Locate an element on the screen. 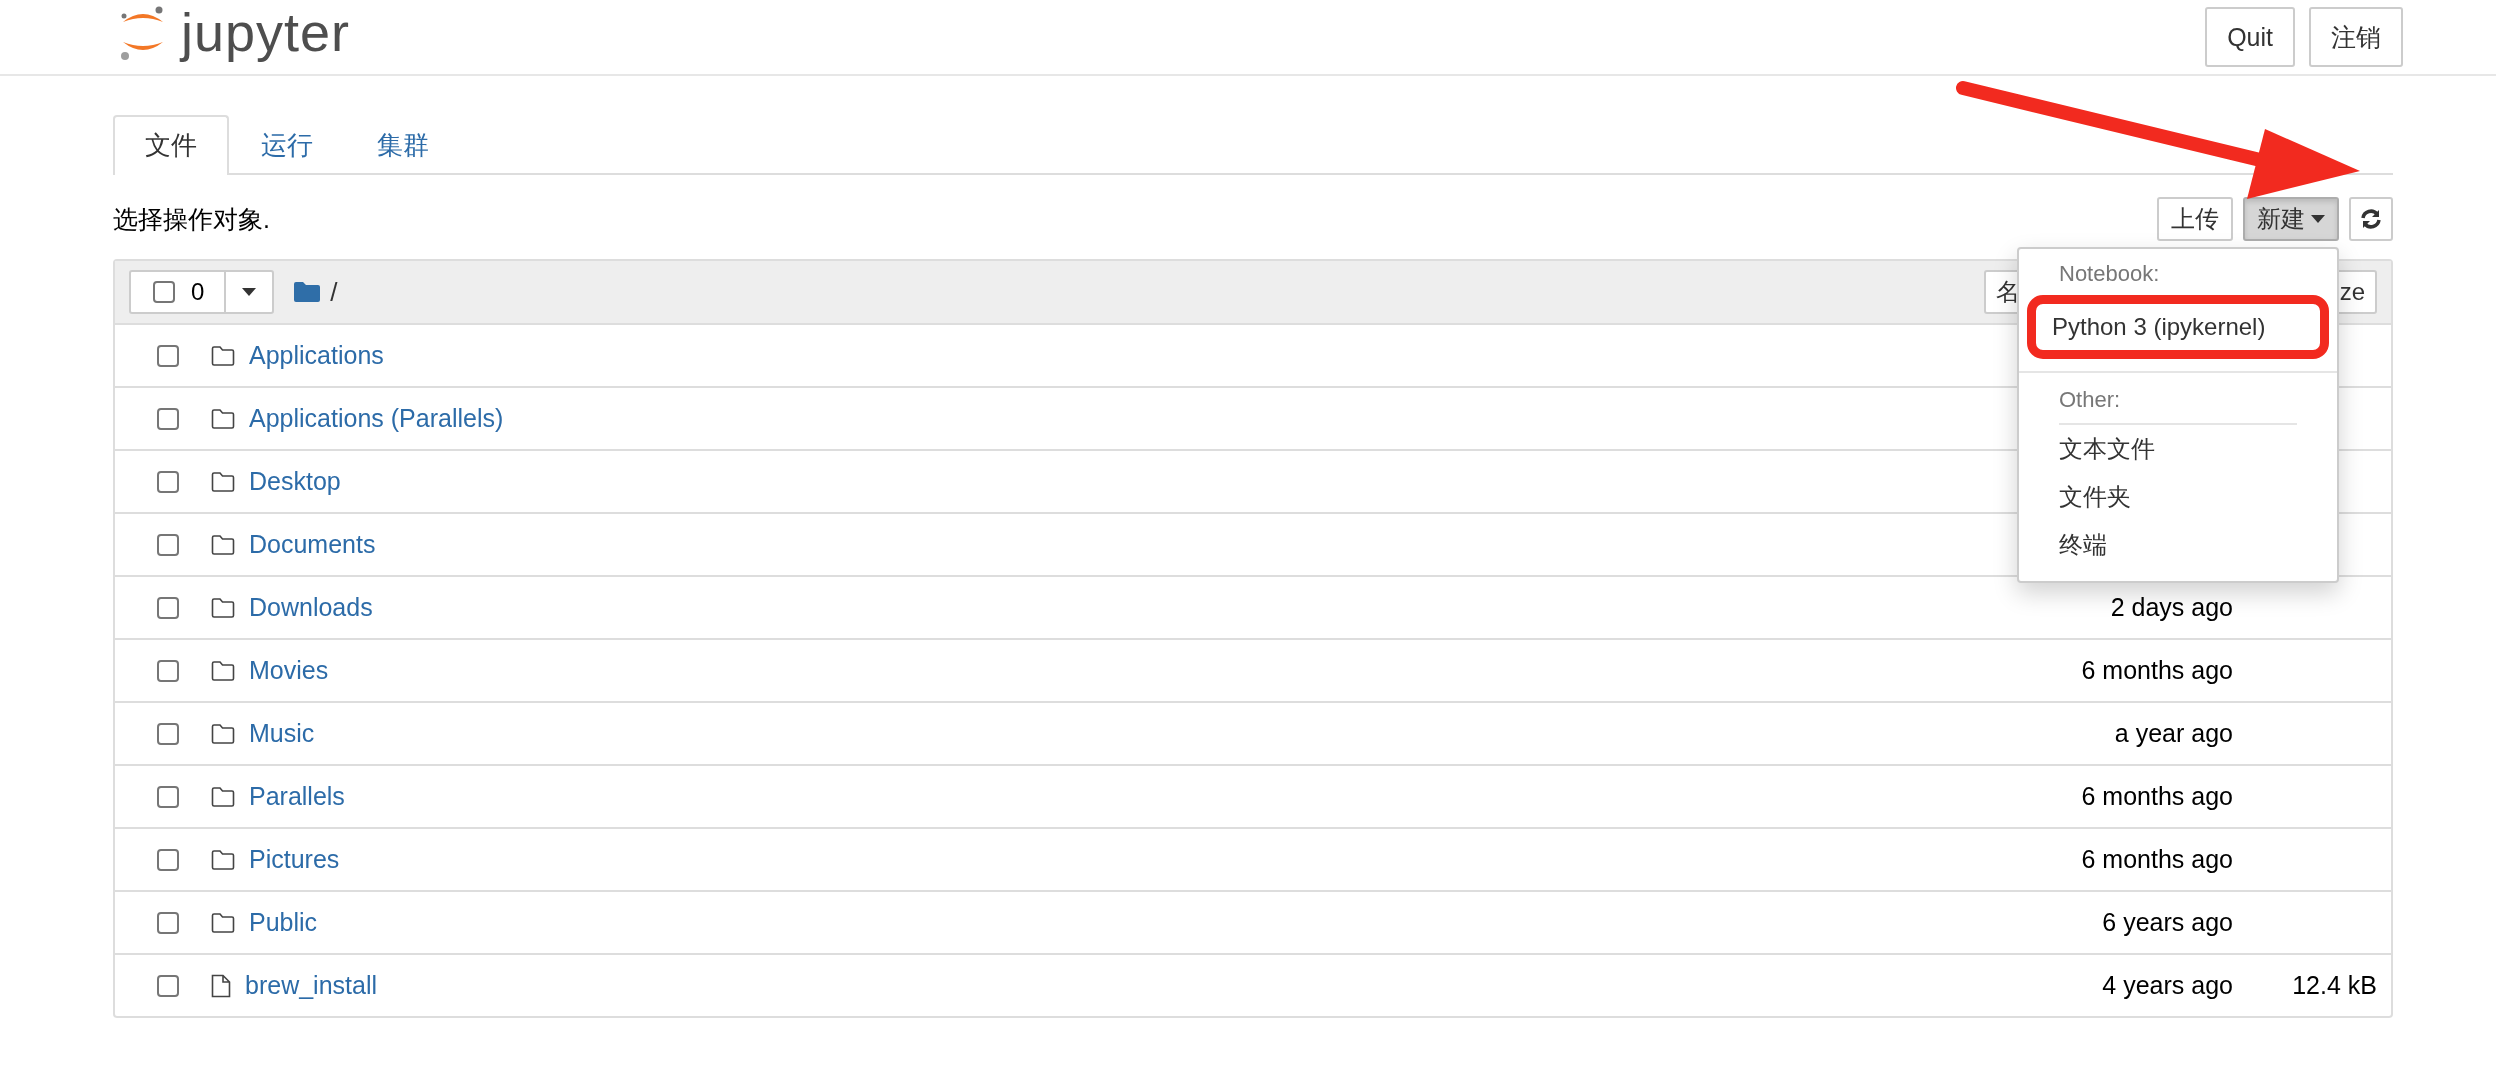 The image size is (2496, 1070). modified-time: a year ago is located at coordinates (2173, 733).